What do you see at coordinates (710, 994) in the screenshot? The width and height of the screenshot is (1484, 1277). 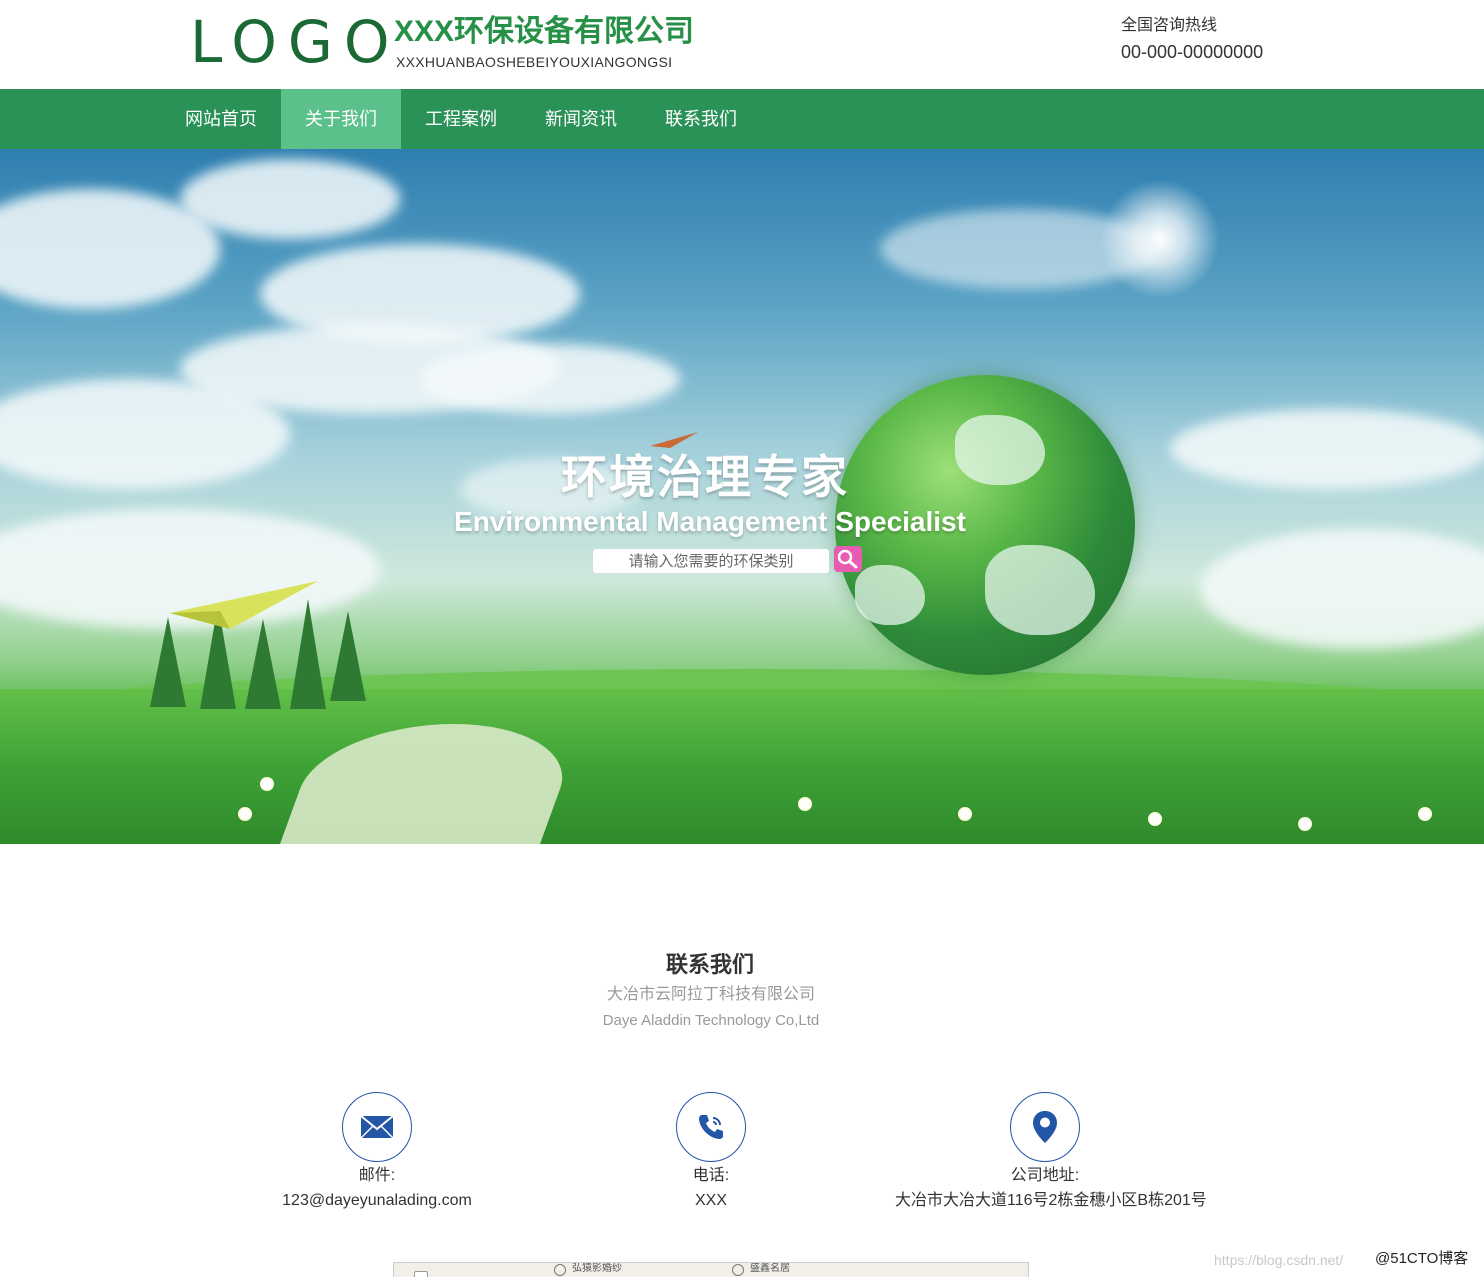 I see `contact-company-cn: 大冶市云阿拉丁科技有限公司` at bounding box center [710, 994].